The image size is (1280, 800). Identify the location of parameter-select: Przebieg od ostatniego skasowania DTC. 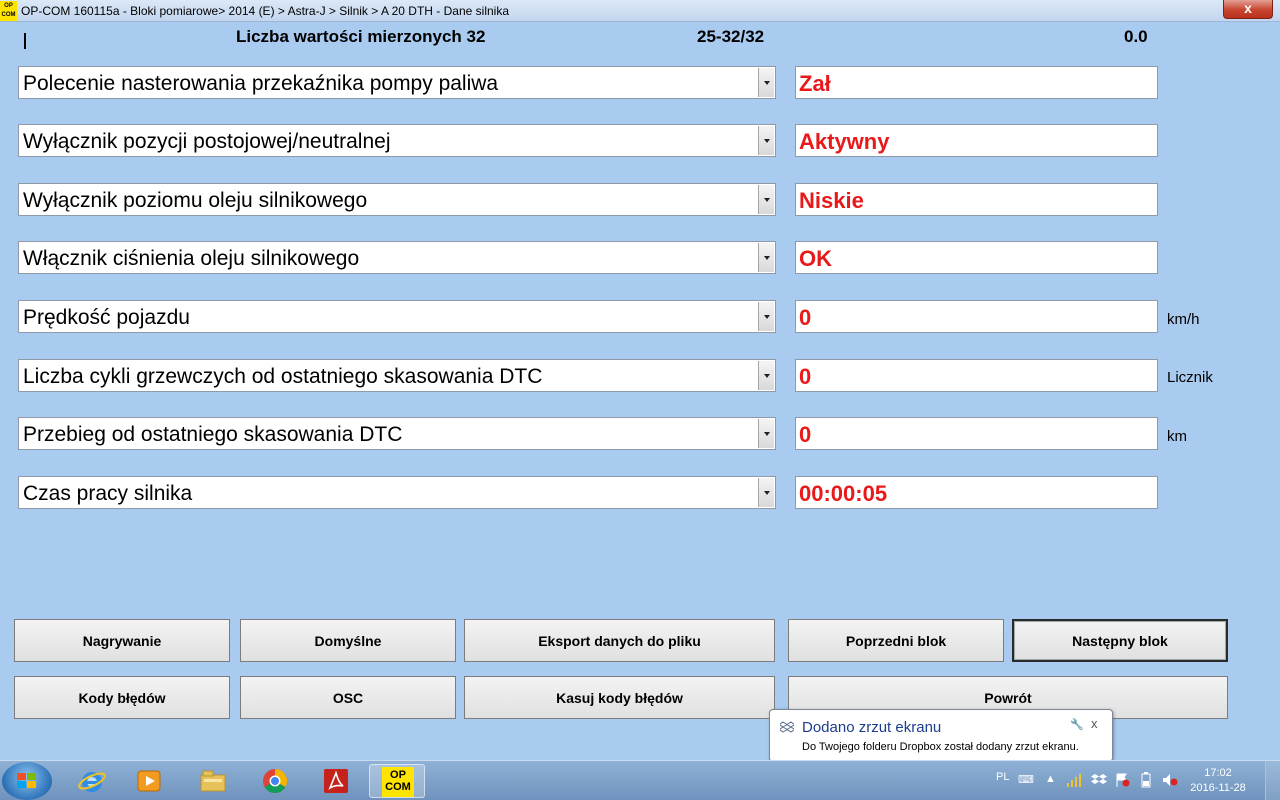
(397, 433).